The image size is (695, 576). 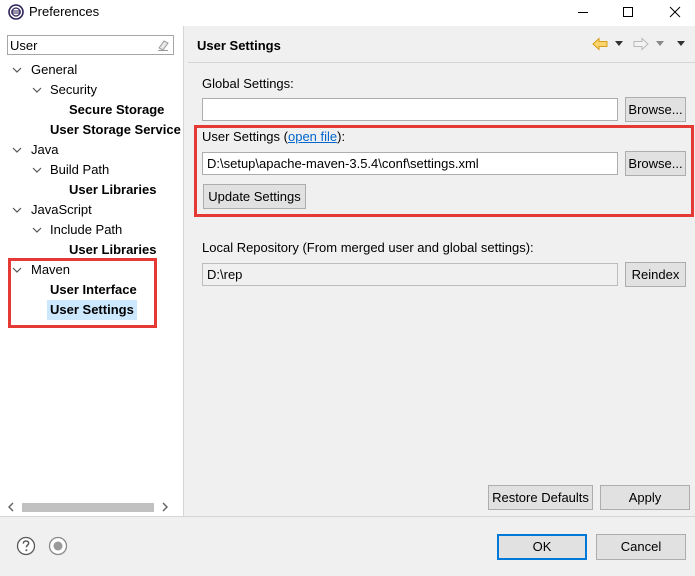 I want to click on scroll-left-icon, so click(x=11, y=507).